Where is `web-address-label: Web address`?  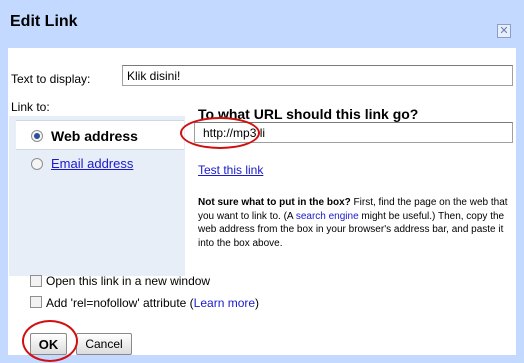
web-address-label: Web address is located at coordinates (94, 136).